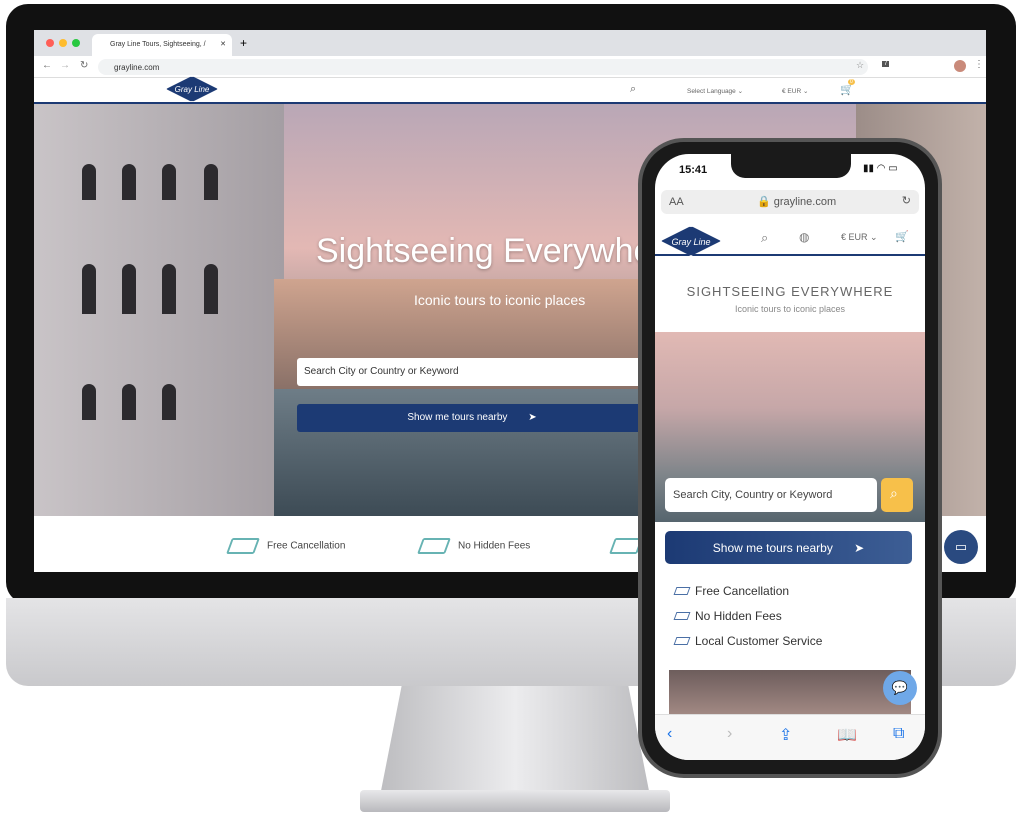  I want to click on show-tours-nearby-button: Show me tours nearby ➤, so click(472, 418).